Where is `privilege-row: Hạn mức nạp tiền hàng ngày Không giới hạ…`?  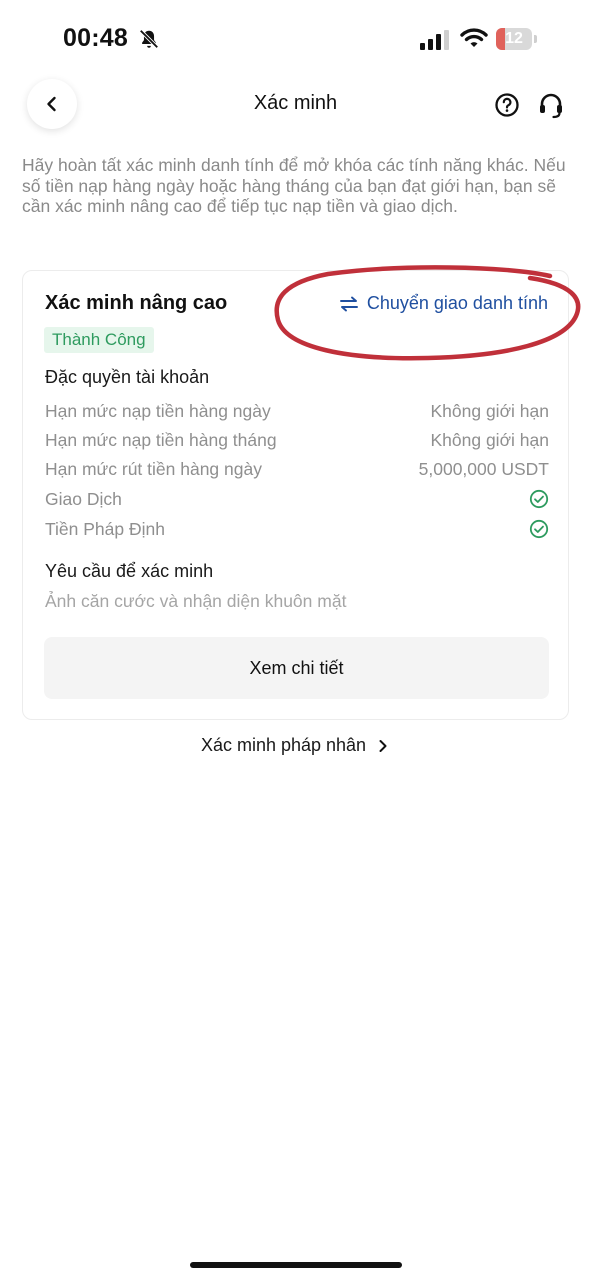 privilege-row: Hạn mức nạp tiền hàng ngày Không giới hạ… is located at coordinates (297, 411).